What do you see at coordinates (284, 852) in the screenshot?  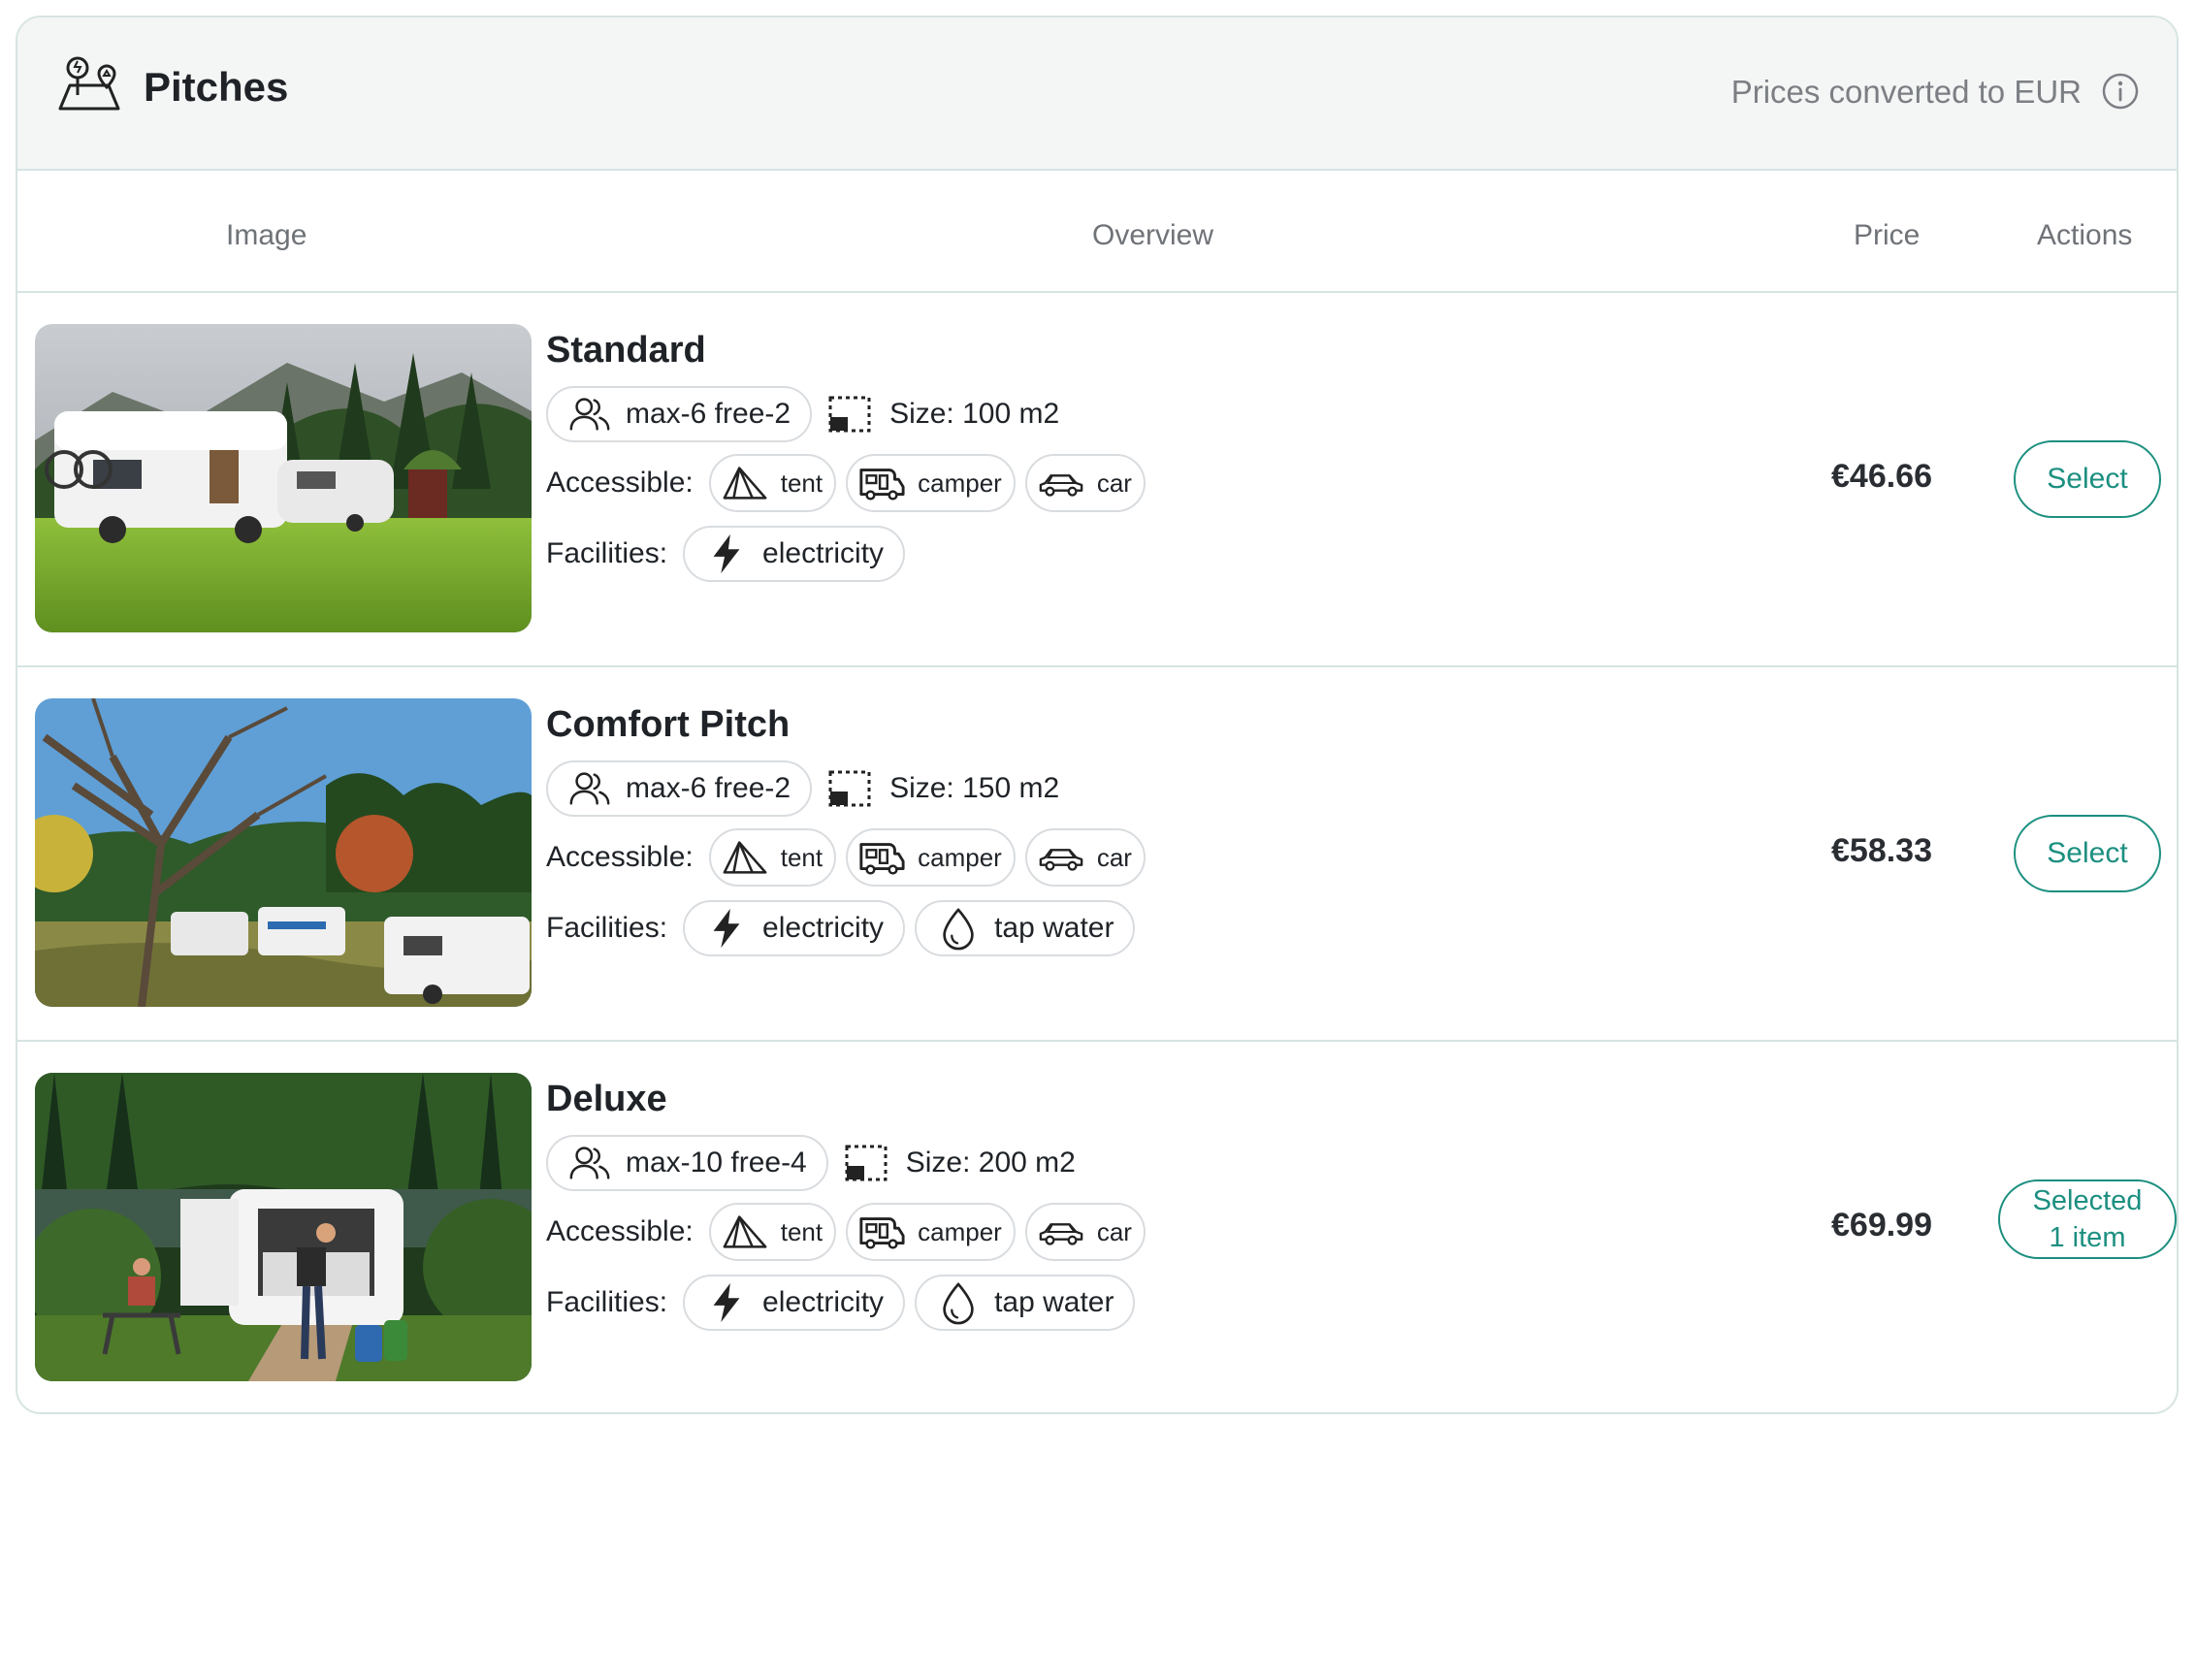 I see `pitch-image-comfort` at bounding box center [284, 852].